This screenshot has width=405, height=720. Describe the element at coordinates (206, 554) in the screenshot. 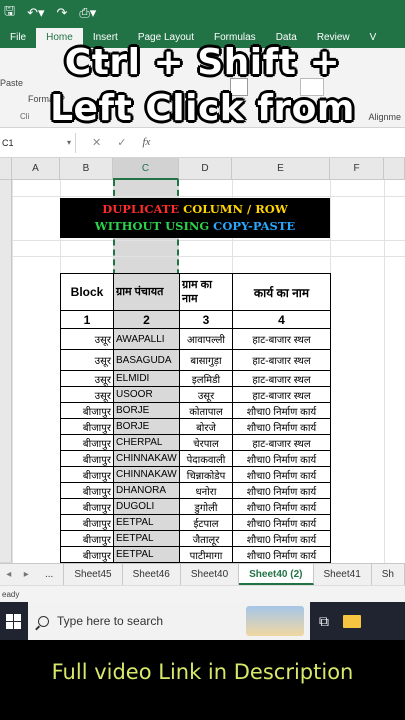

I see `table-cell: पाटीमागा` at that location.